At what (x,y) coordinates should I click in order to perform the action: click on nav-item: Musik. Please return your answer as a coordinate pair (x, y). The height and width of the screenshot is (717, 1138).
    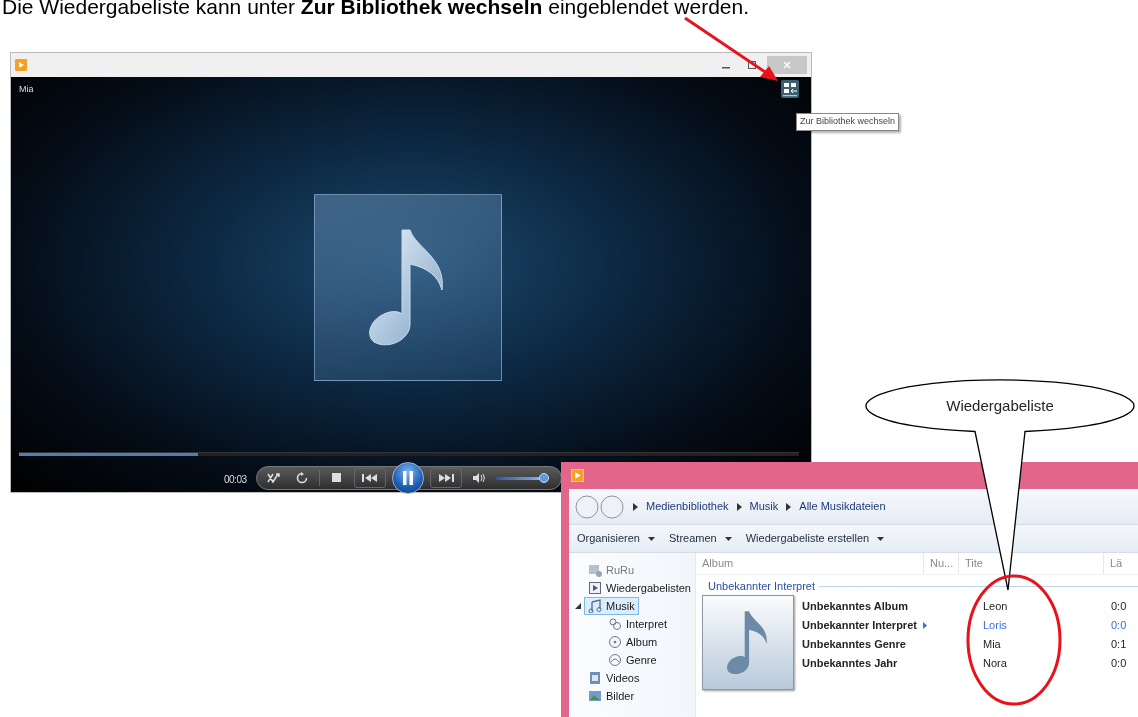
    Looking at the image, I should click on (611, 606).